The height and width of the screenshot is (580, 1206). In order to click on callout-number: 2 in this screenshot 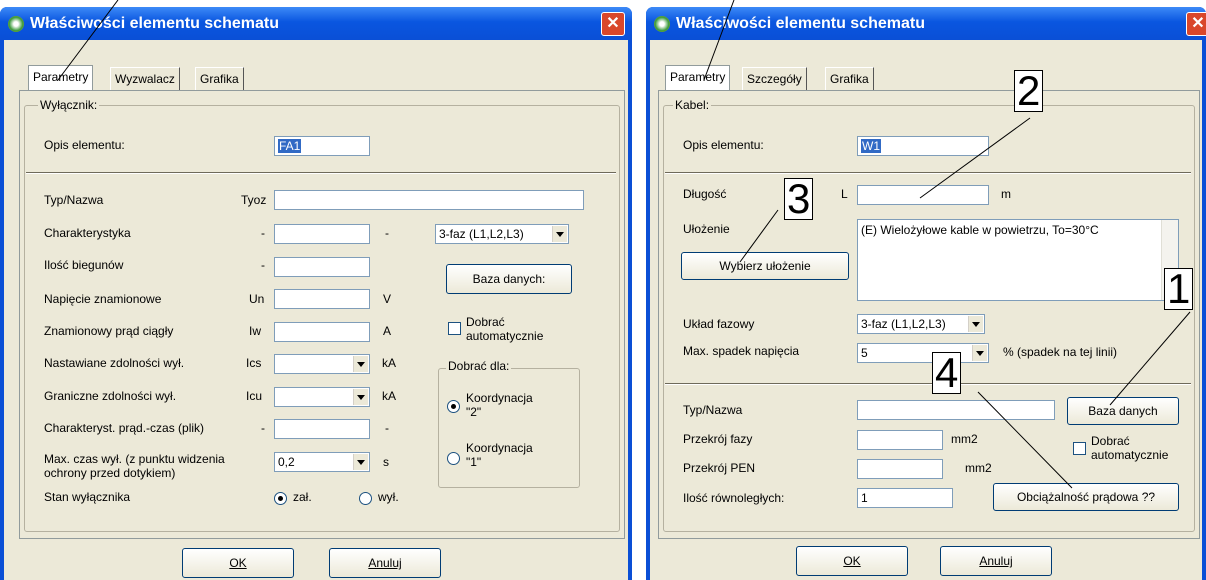, I will do `click(1029, 91)`.